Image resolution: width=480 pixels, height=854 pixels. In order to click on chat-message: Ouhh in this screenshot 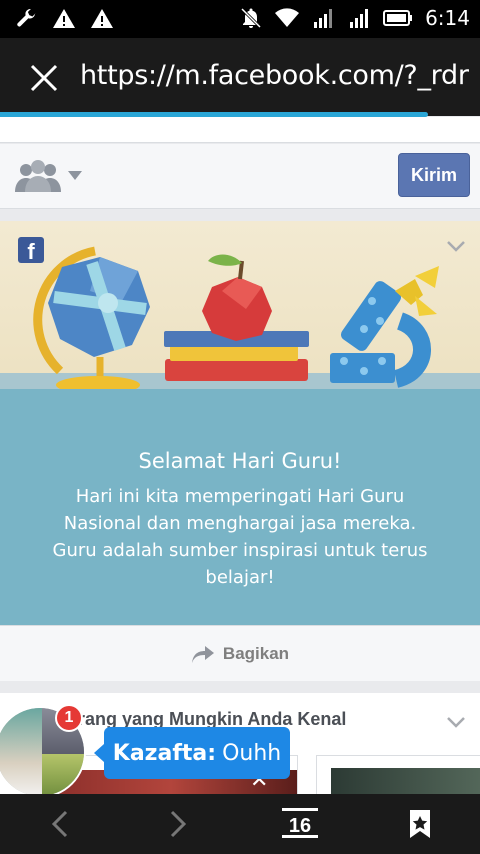, I will do `click(252, 753)`.